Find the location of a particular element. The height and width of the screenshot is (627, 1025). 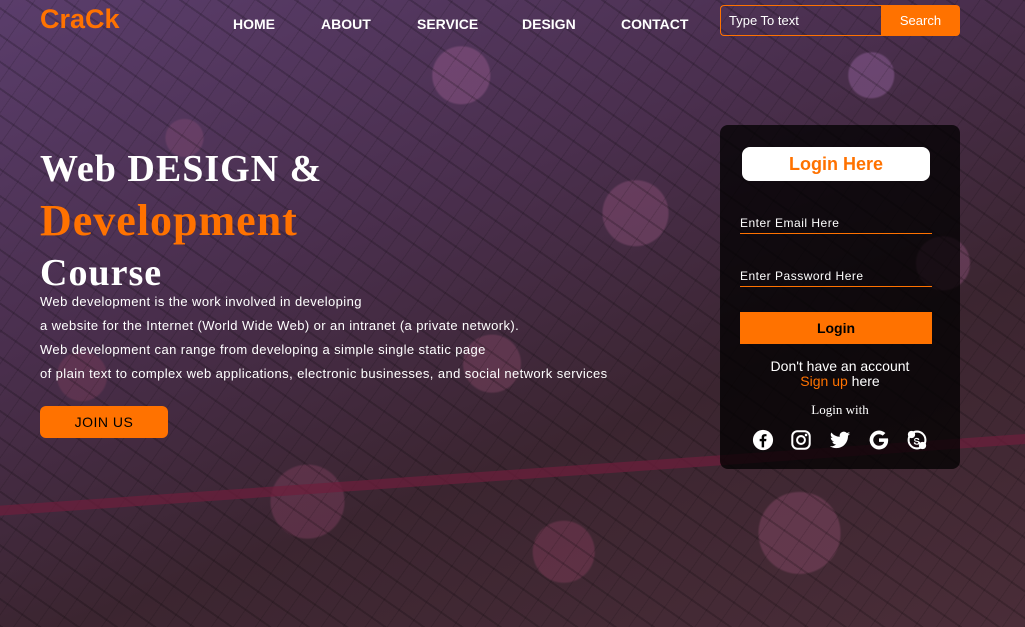

logo: CraCk is located at coordinates (80, 19).